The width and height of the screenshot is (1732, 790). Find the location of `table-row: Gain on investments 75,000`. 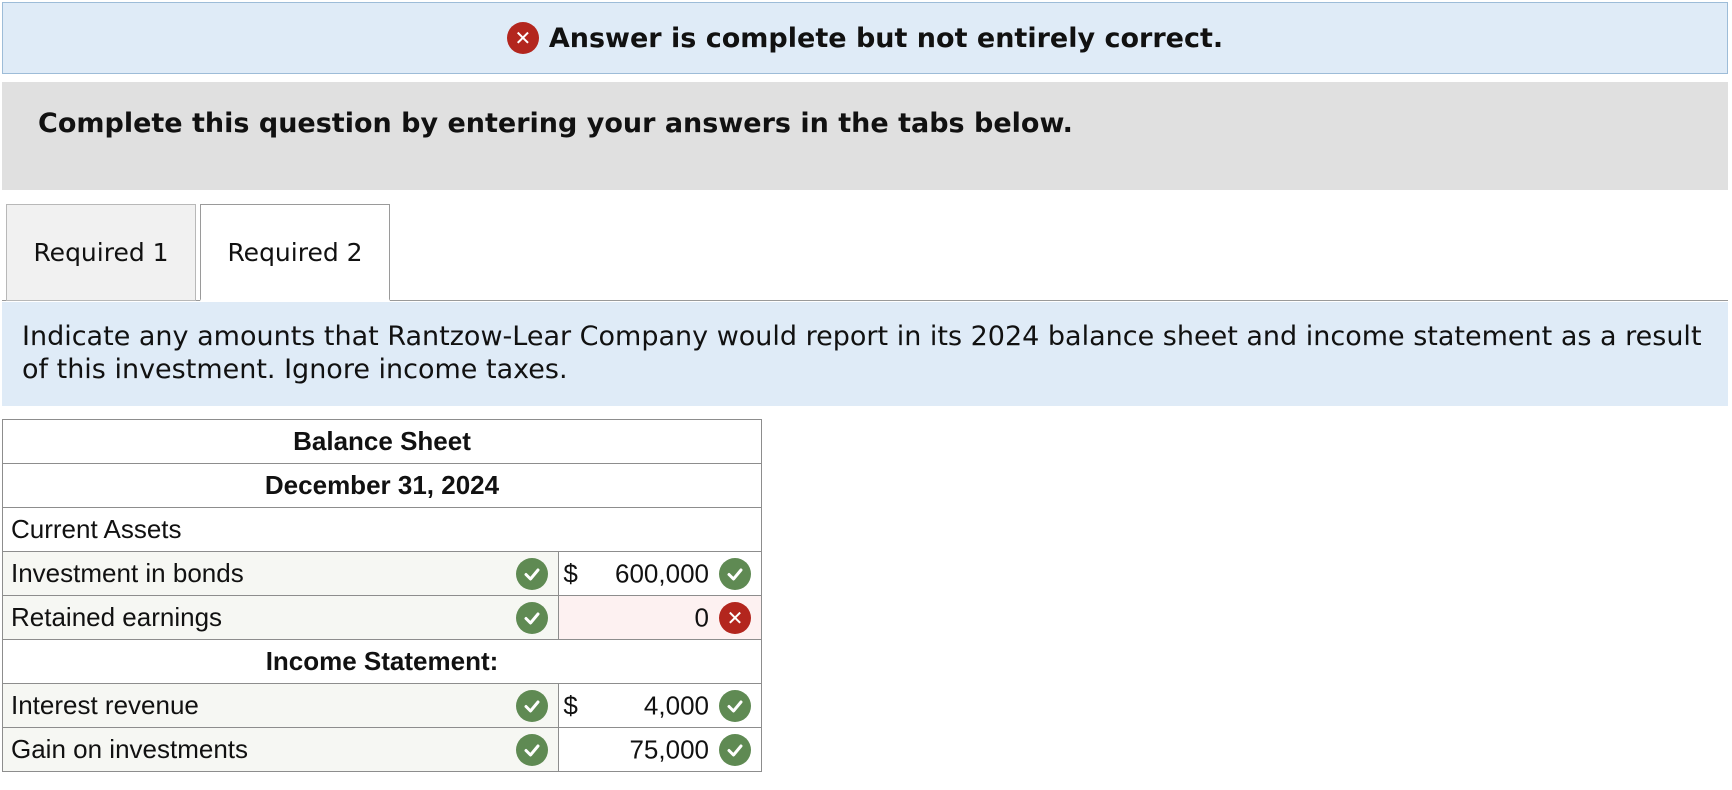

table-row: Gain on investments 75,000 is located at coordinates (381, 749).